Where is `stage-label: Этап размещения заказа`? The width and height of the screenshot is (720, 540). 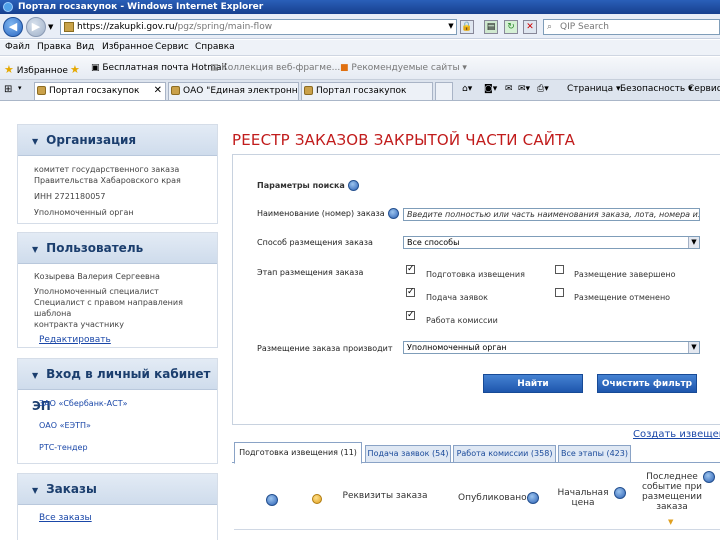 stage-label: Этап размещения заказа is located at coordinates (310, 272).